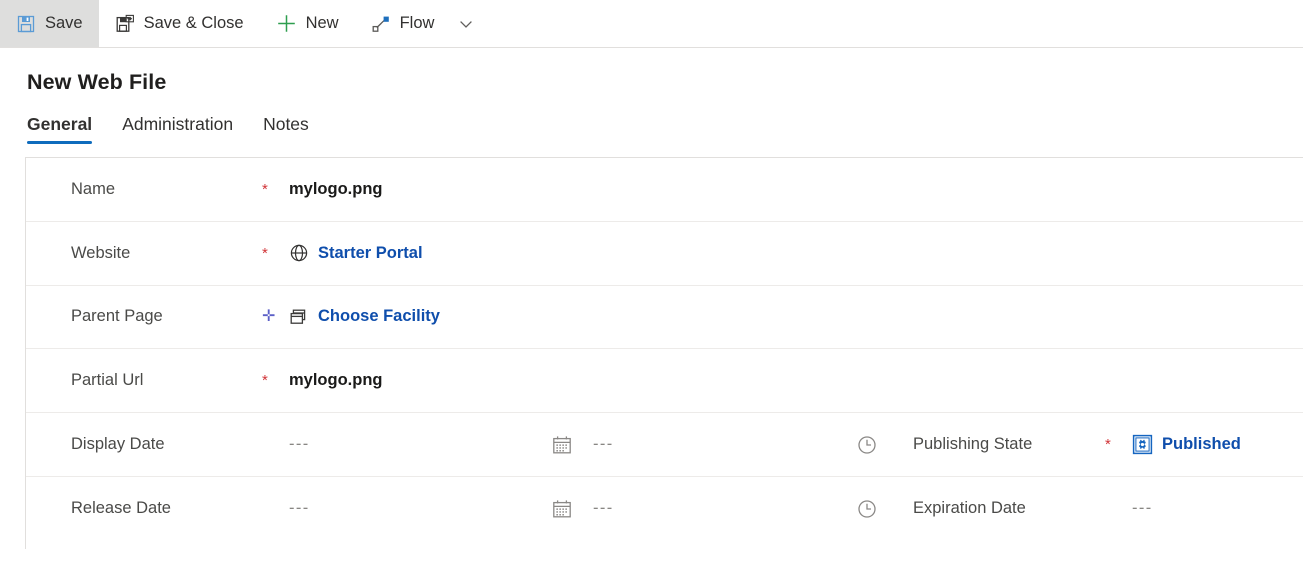  Describe the element at coordinates (107, 380) in the screenshot. I see `field-label-partial-url: Partial Url` at that location.